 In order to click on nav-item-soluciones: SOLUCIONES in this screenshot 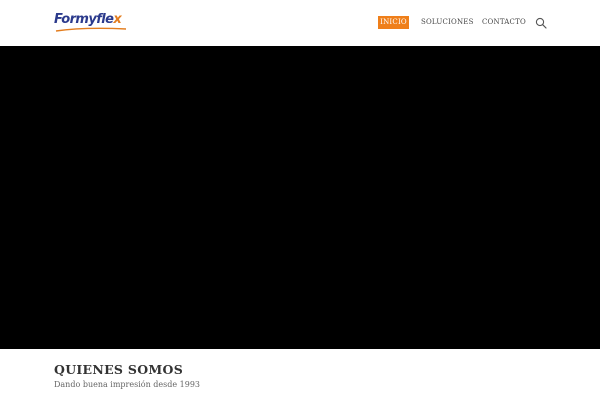, I will do `click(447, 22)`.